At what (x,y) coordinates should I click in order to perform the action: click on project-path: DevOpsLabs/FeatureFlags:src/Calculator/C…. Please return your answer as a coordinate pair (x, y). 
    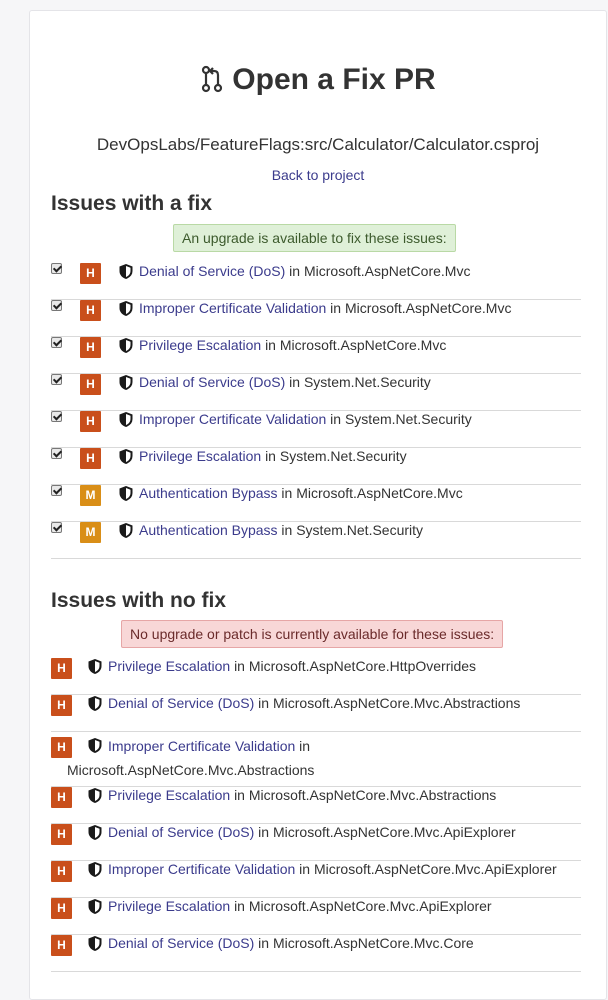
    Looking at the image, I should click on (318, 144).